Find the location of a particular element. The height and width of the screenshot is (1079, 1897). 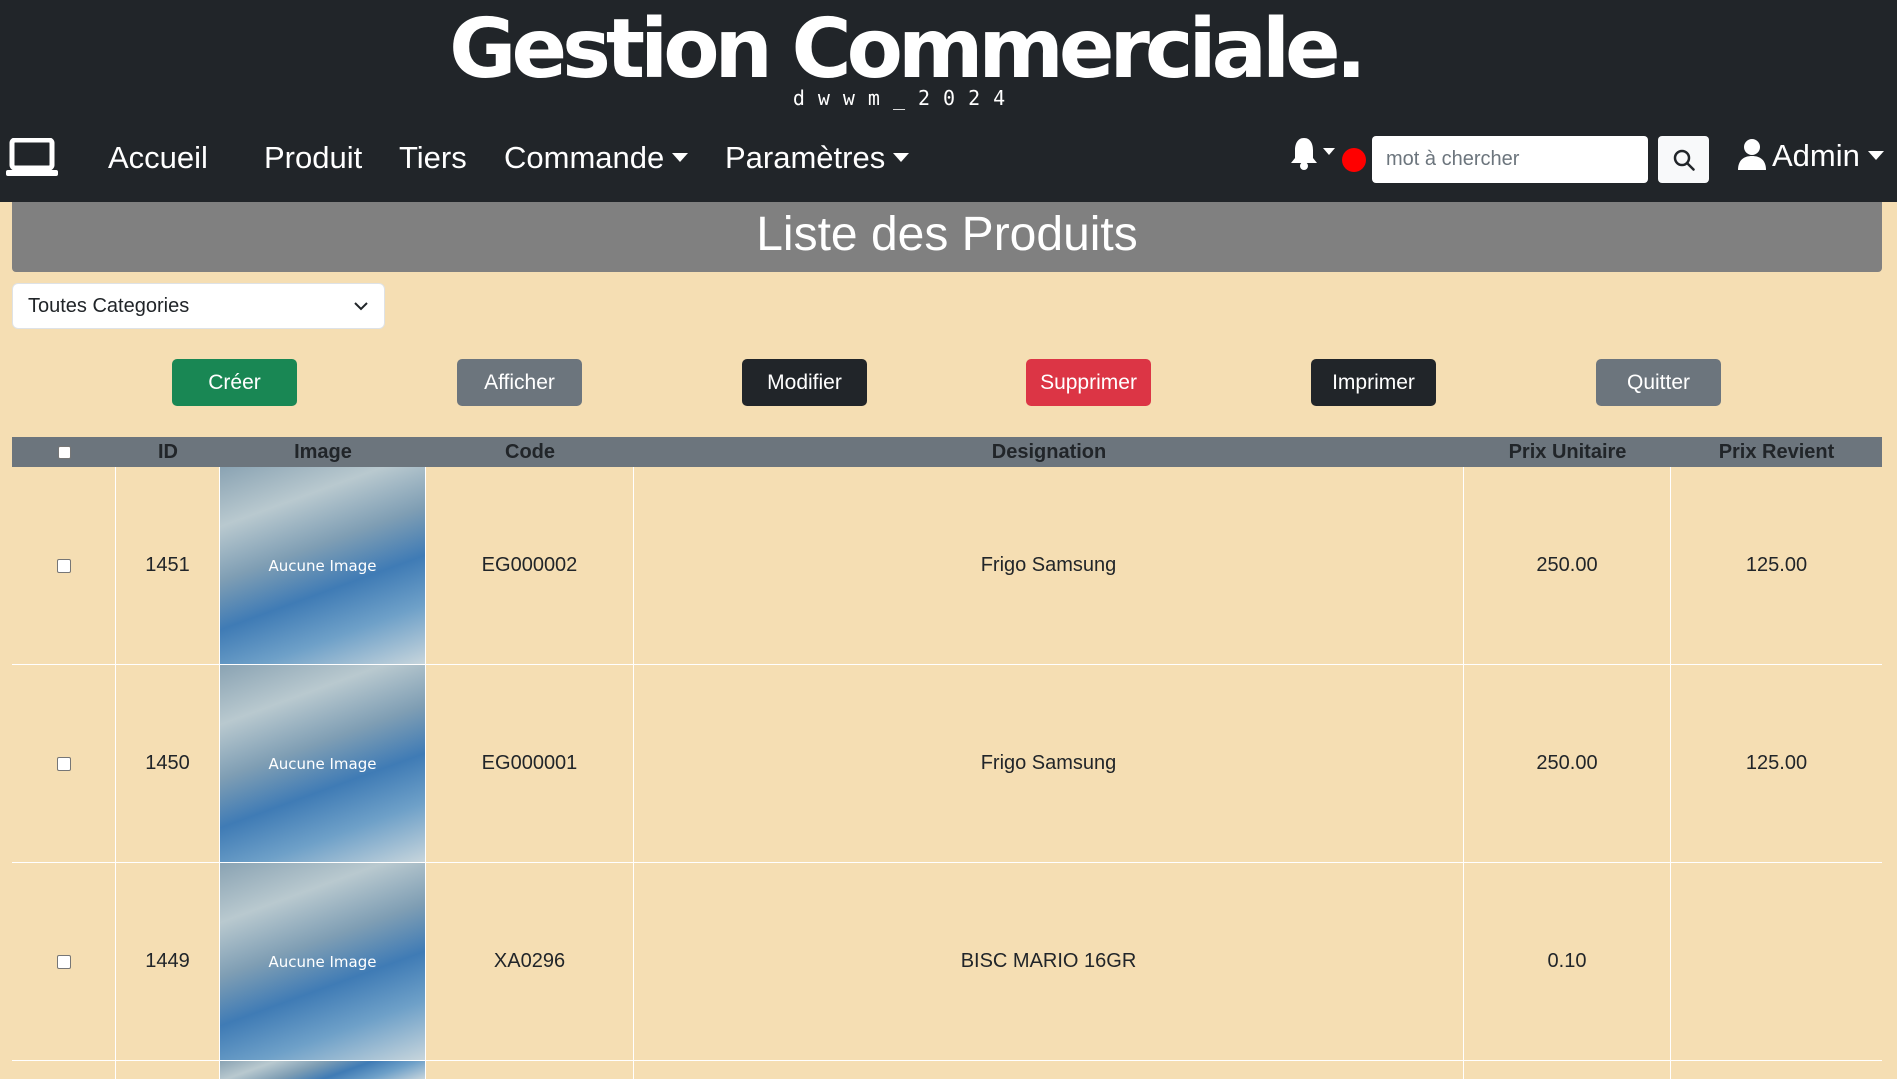

notifications-dropdown is located at coordinates (1313, 153).